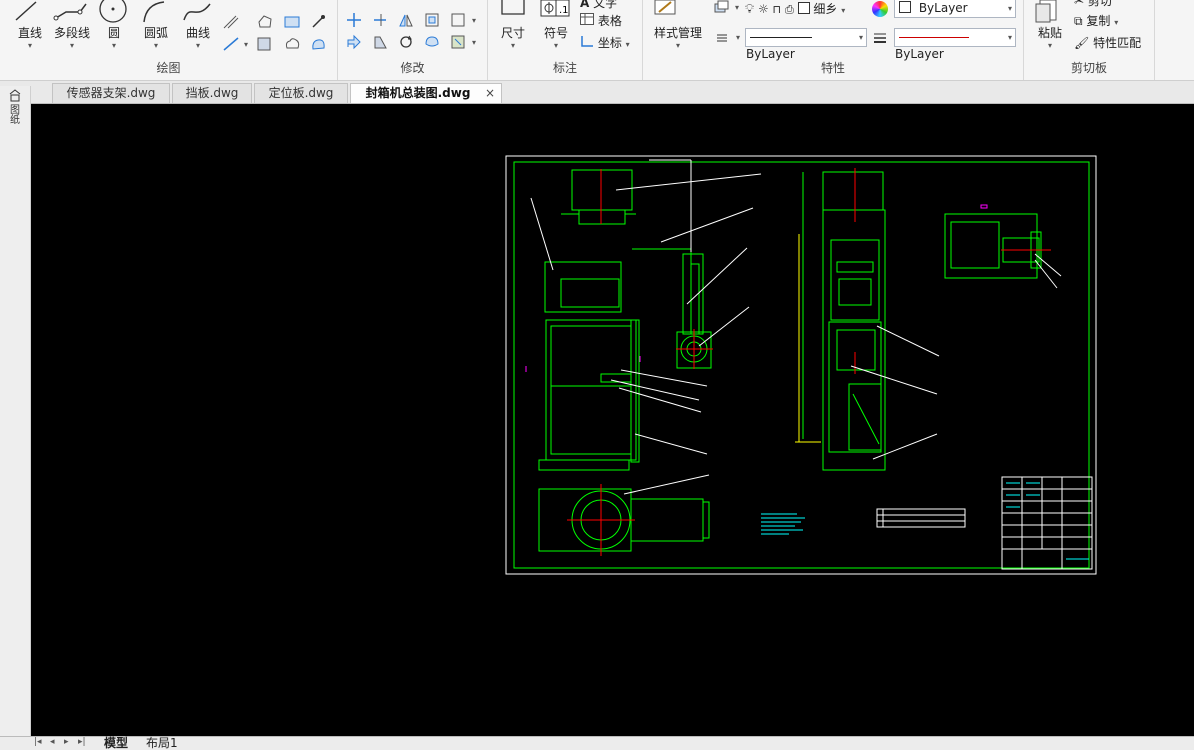 This screenshot has width=1194, height=750. What do you see at coordinates (293, 22) in the screenshot?
I see `boundary-icon` at bounding box center [293, 22].